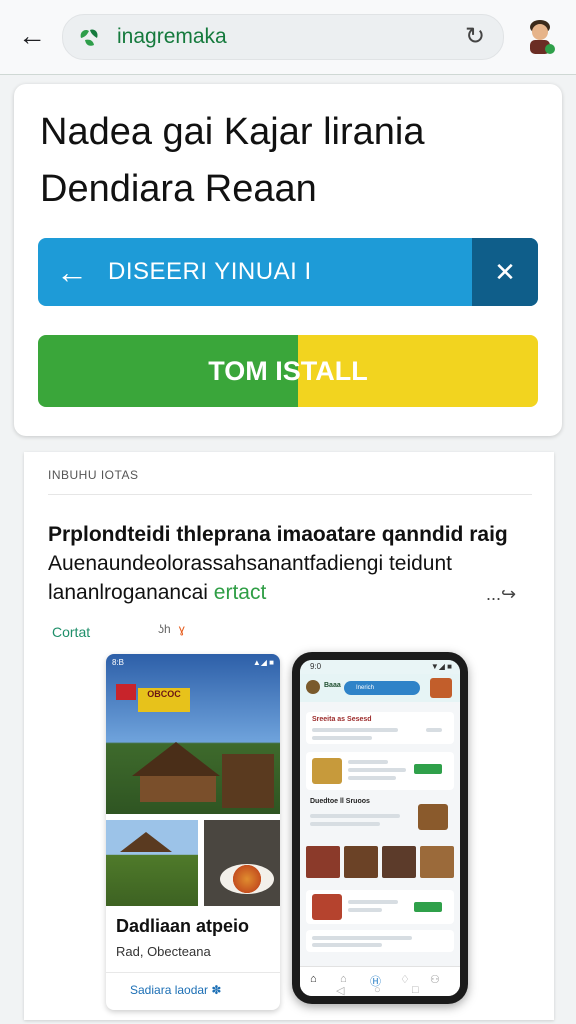  I want to click on article-link: ertact, so click(240, 592).